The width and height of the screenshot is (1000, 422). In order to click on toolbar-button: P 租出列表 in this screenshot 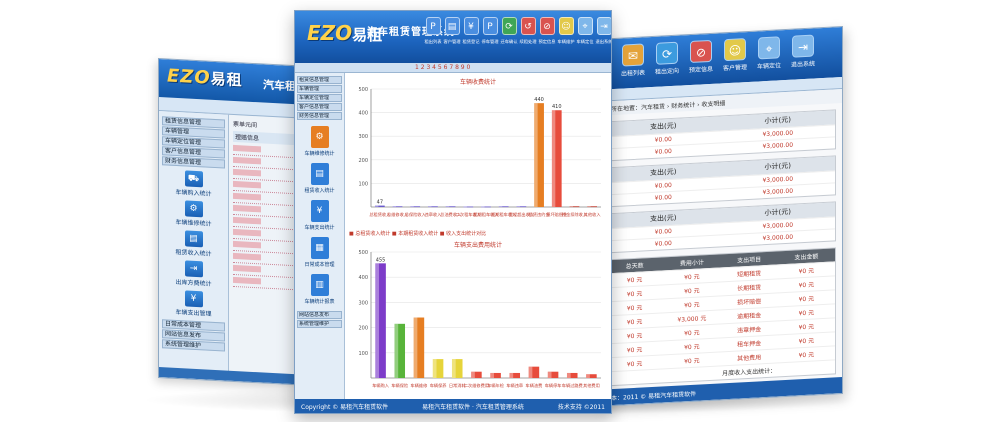, I will do `click(433, 31)`.